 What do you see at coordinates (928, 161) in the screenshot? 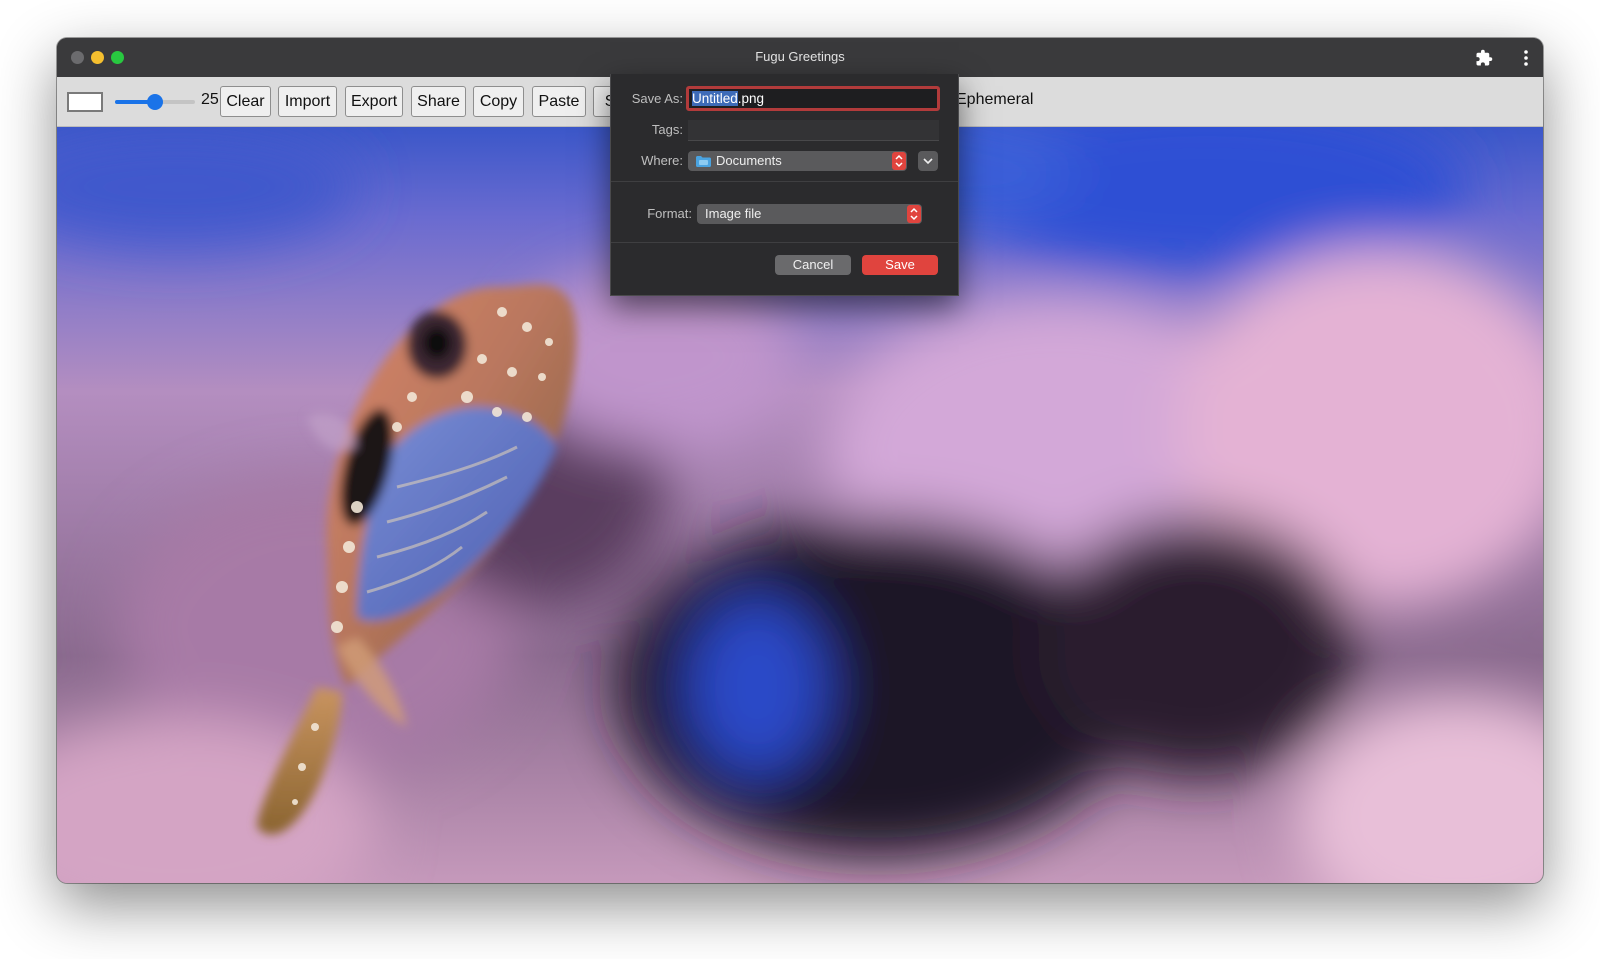
I see `chevron-down-icon` at bounding box center [928, 161].